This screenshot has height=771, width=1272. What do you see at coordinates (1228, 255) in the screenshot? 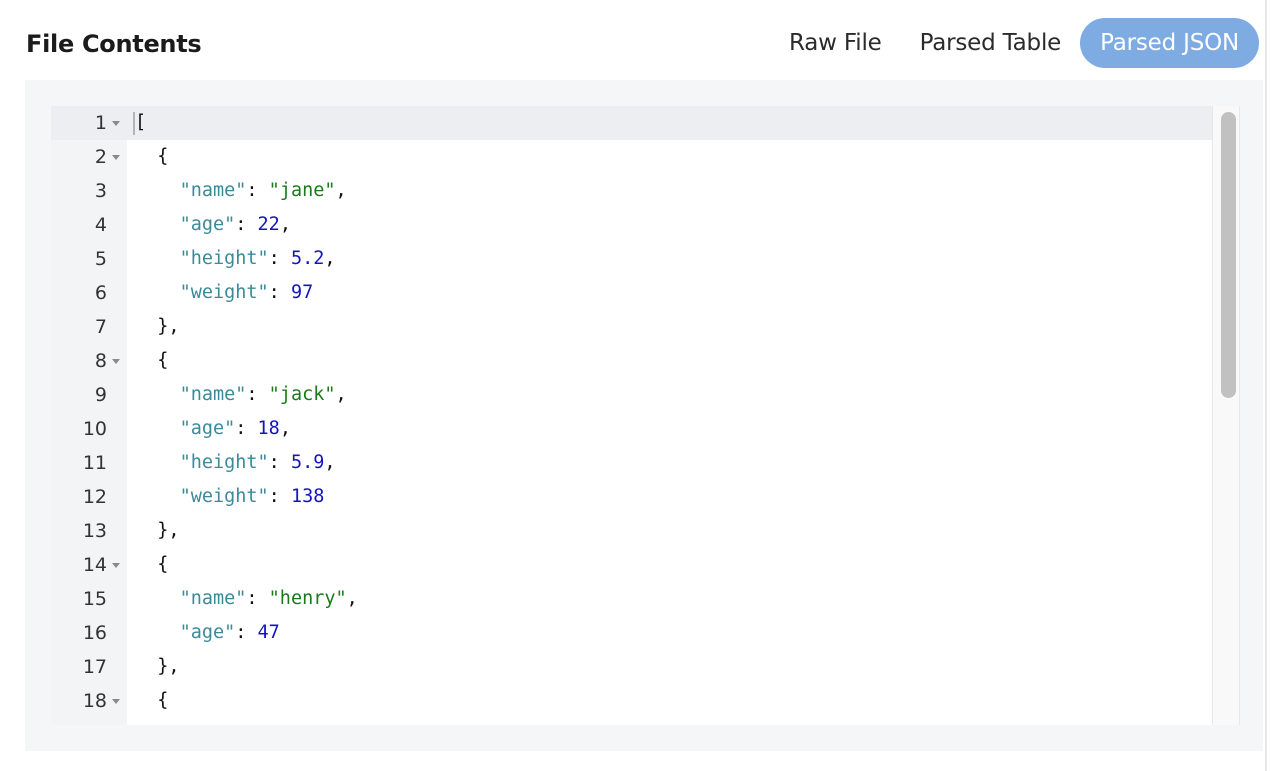
I see `scrollbar-thumb` at bounding box center [1228, 255].